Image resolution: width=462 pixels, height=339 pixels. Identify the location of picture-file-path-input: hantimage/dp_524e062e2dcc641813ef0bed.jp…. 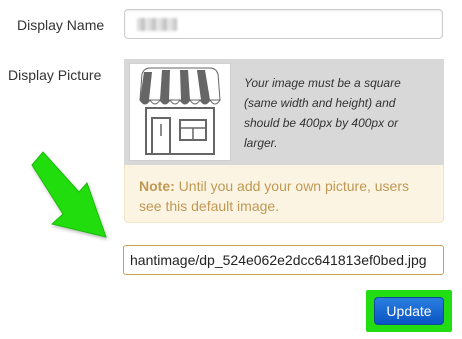
(283, 260).